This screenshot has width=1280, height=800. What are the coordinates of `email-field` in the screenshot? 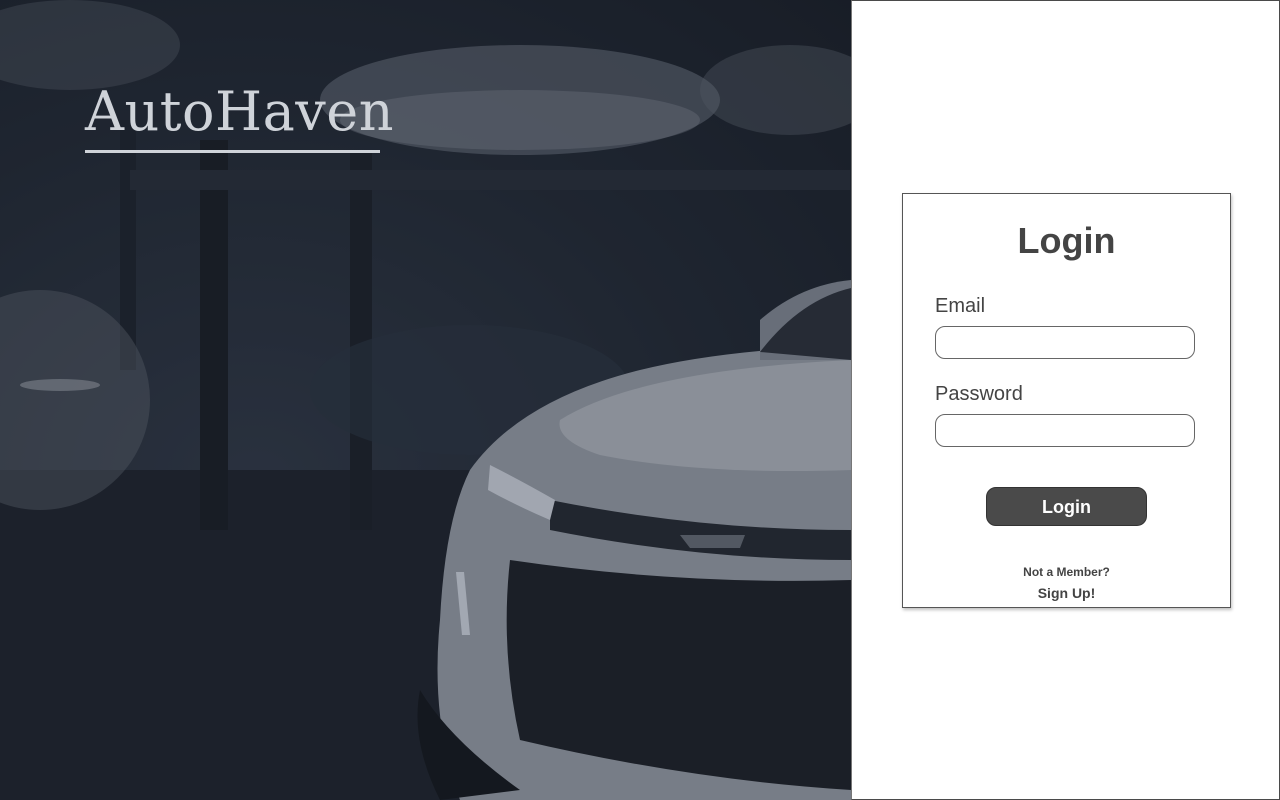 It's located at (1065, 342).